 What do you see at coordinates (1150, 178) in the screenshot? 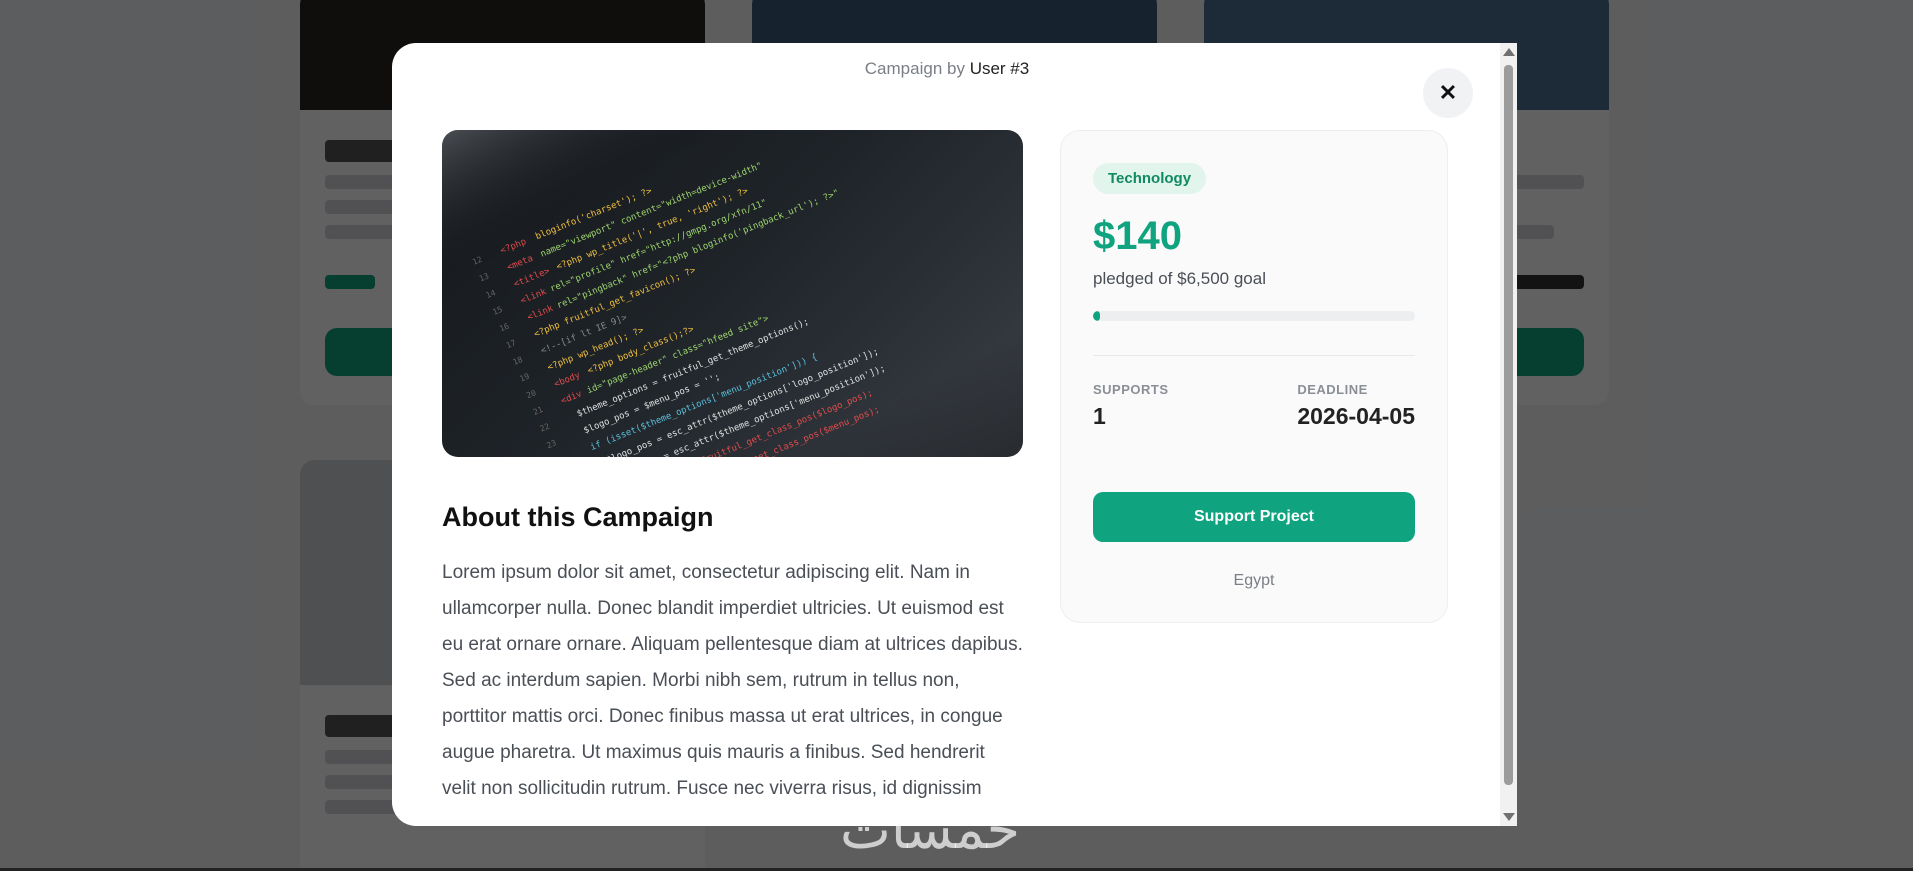
I see `category-badge: Technology` at bounding box center [1150, 178].